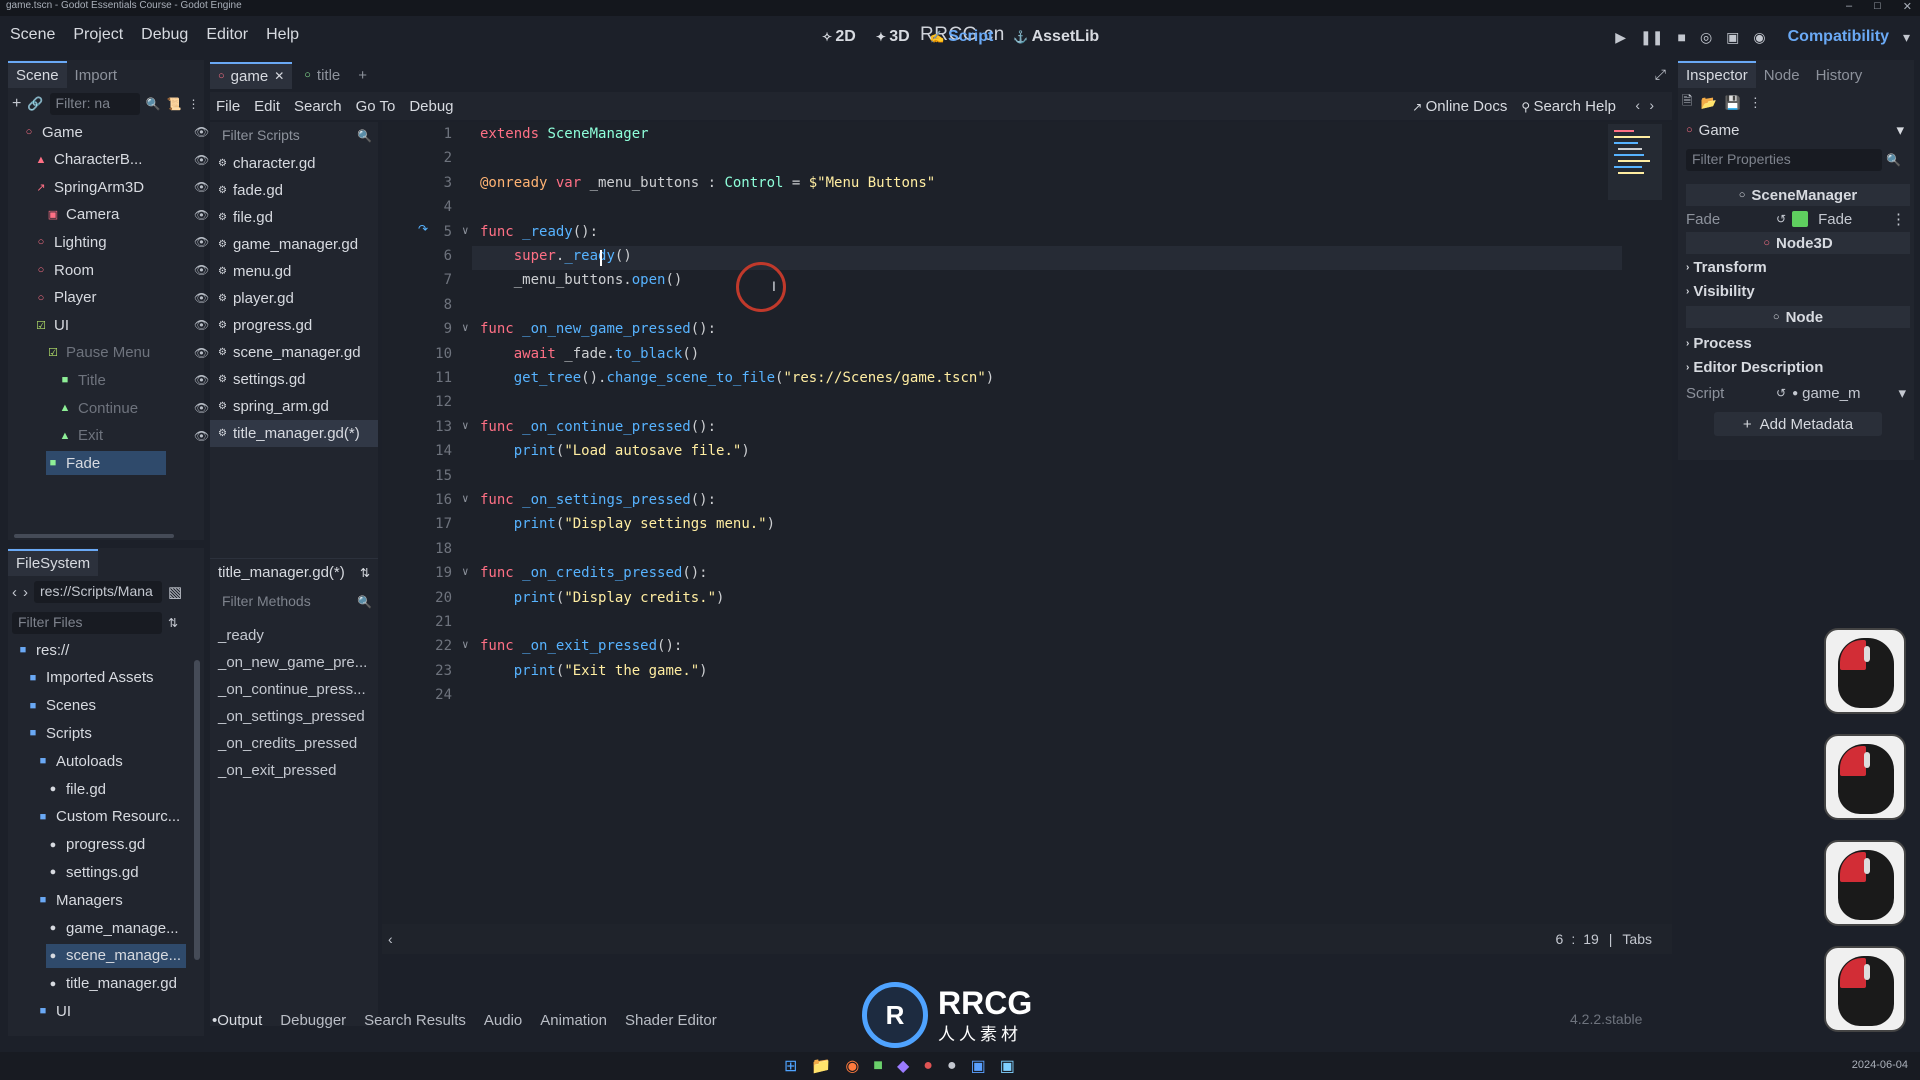  What do you see at coordinates (294, 433) in the screenshot?
I see `script-item-title-manager-gd: ⚙ title_manager.gd(*)` at bounding box center [294, 433].